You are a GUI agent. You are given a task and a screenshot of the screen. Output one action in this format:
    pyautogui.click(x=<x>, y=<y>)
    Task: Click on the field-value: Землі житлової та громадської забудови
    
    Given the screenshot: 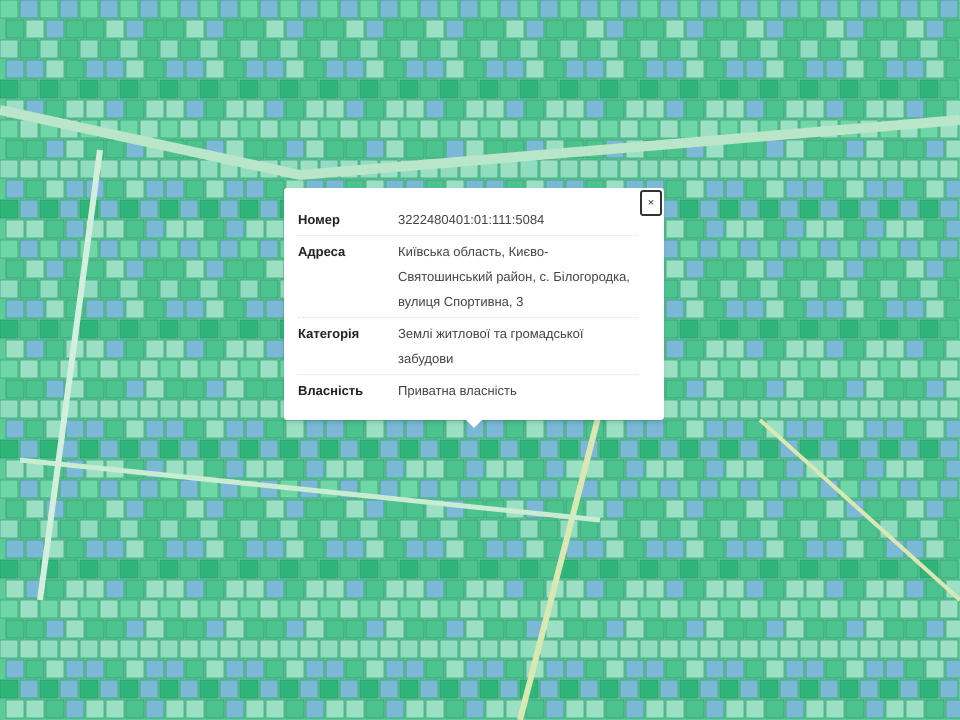 What is the action you would take?
    pyautogui.click(x=491, y=346)
    